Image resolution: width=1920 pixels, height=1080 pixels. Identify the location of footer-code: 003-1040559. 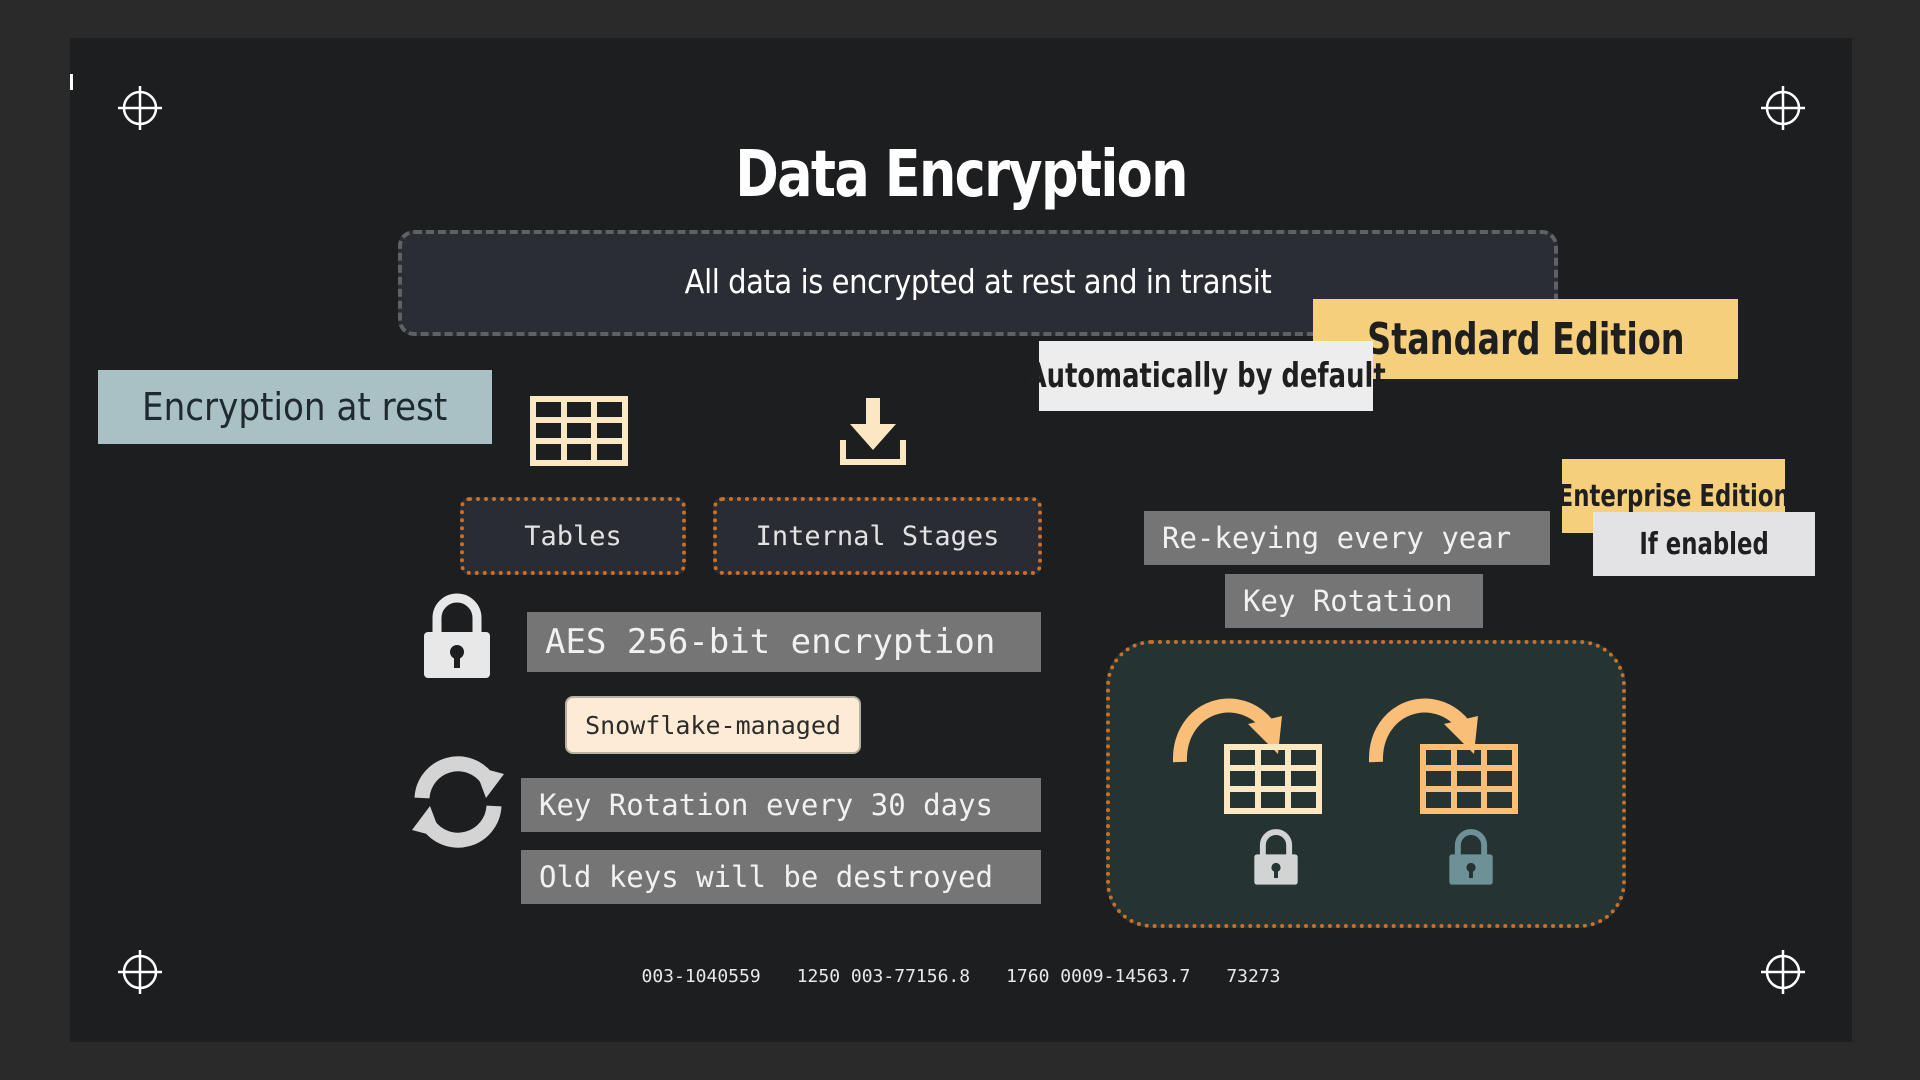
(701, 976).